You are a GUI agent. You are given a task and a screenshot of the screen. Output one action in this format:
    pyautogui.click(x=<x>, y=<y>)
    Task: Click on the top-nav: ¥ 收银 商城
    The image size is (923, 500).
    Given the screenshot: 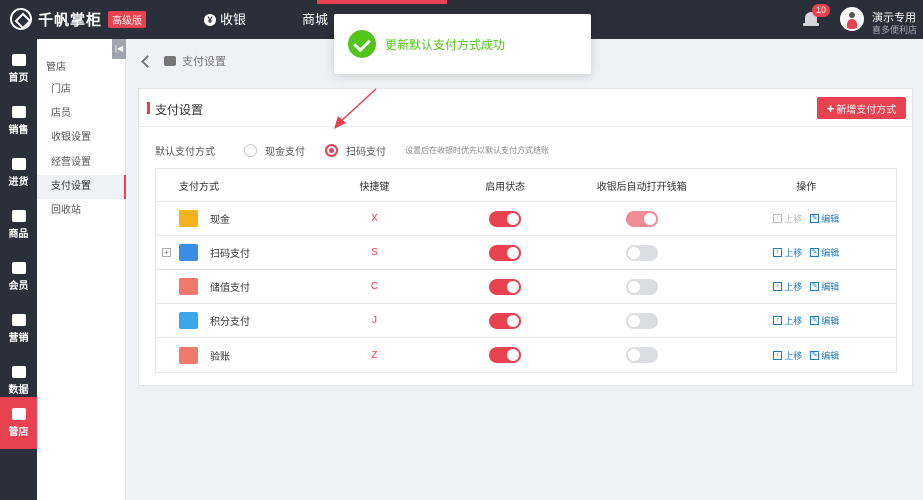 What is the action you would take?
    pyautogui.click(x=266, y=19)
    